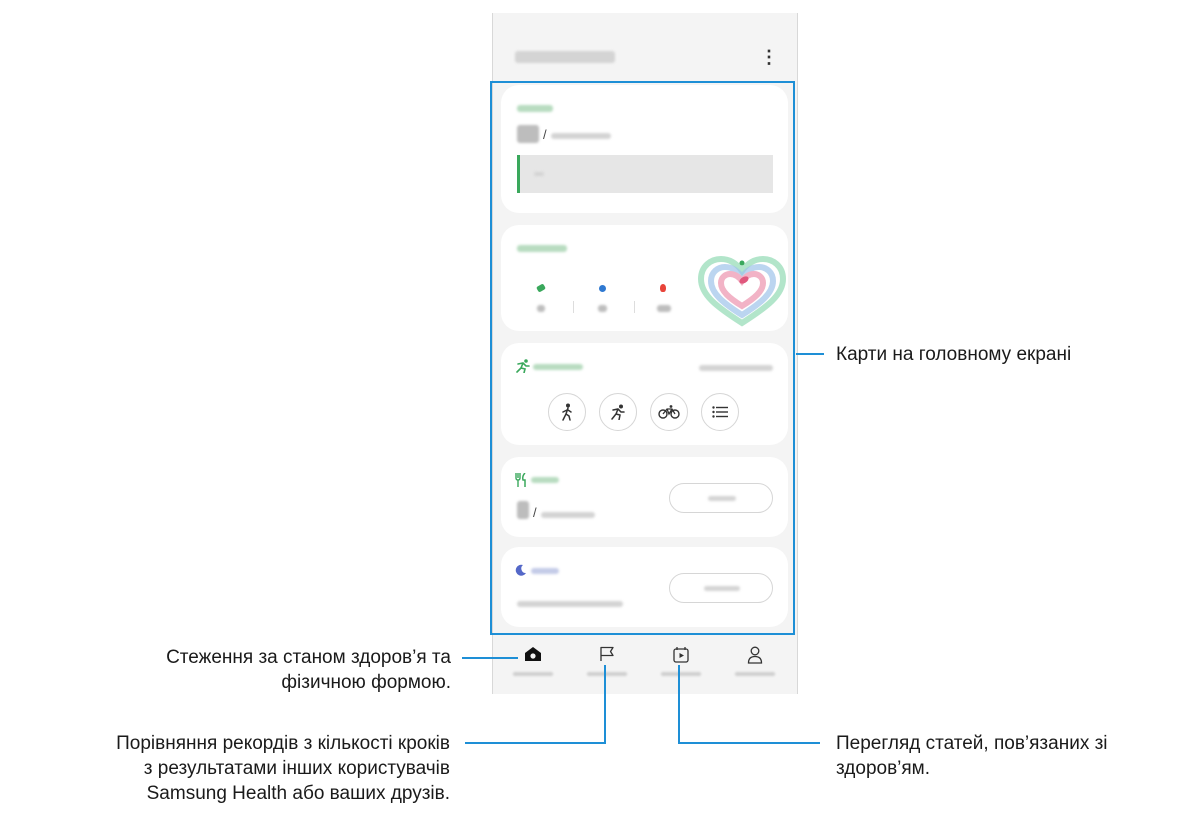 This screenshot has width=1187, height=814. Describe the element at coordinates (565, 57) in the screenshot. I see `app-title` at that location.